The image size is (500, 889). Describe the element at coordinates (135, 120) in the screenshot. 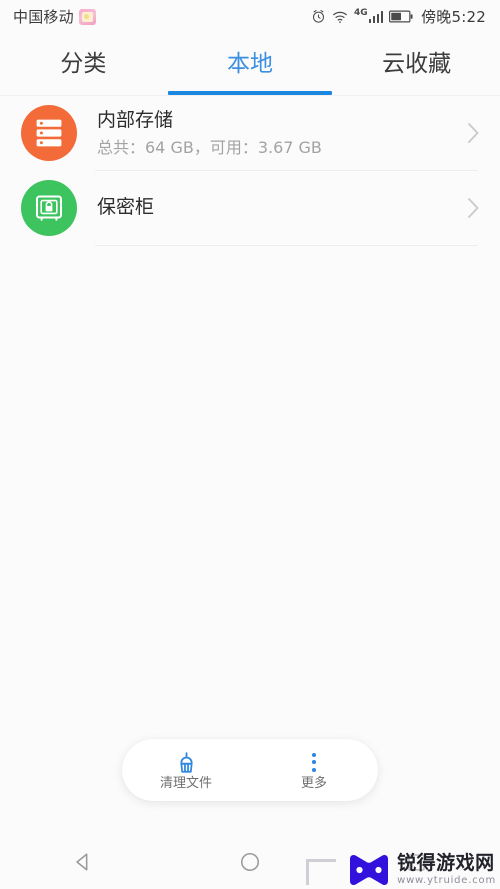

I see `list-item-title: 内部存储` at that location.